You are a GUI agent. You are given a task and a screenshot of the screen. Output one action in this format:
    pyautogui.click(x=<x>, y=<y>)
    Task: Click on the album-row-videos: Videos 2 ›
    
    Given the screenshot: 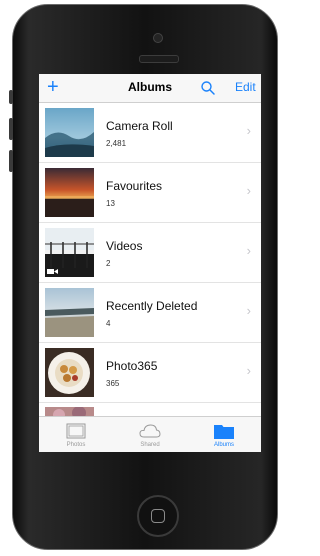 What is the action you would take?
    pyautogui.click(x=150, y=253)
    